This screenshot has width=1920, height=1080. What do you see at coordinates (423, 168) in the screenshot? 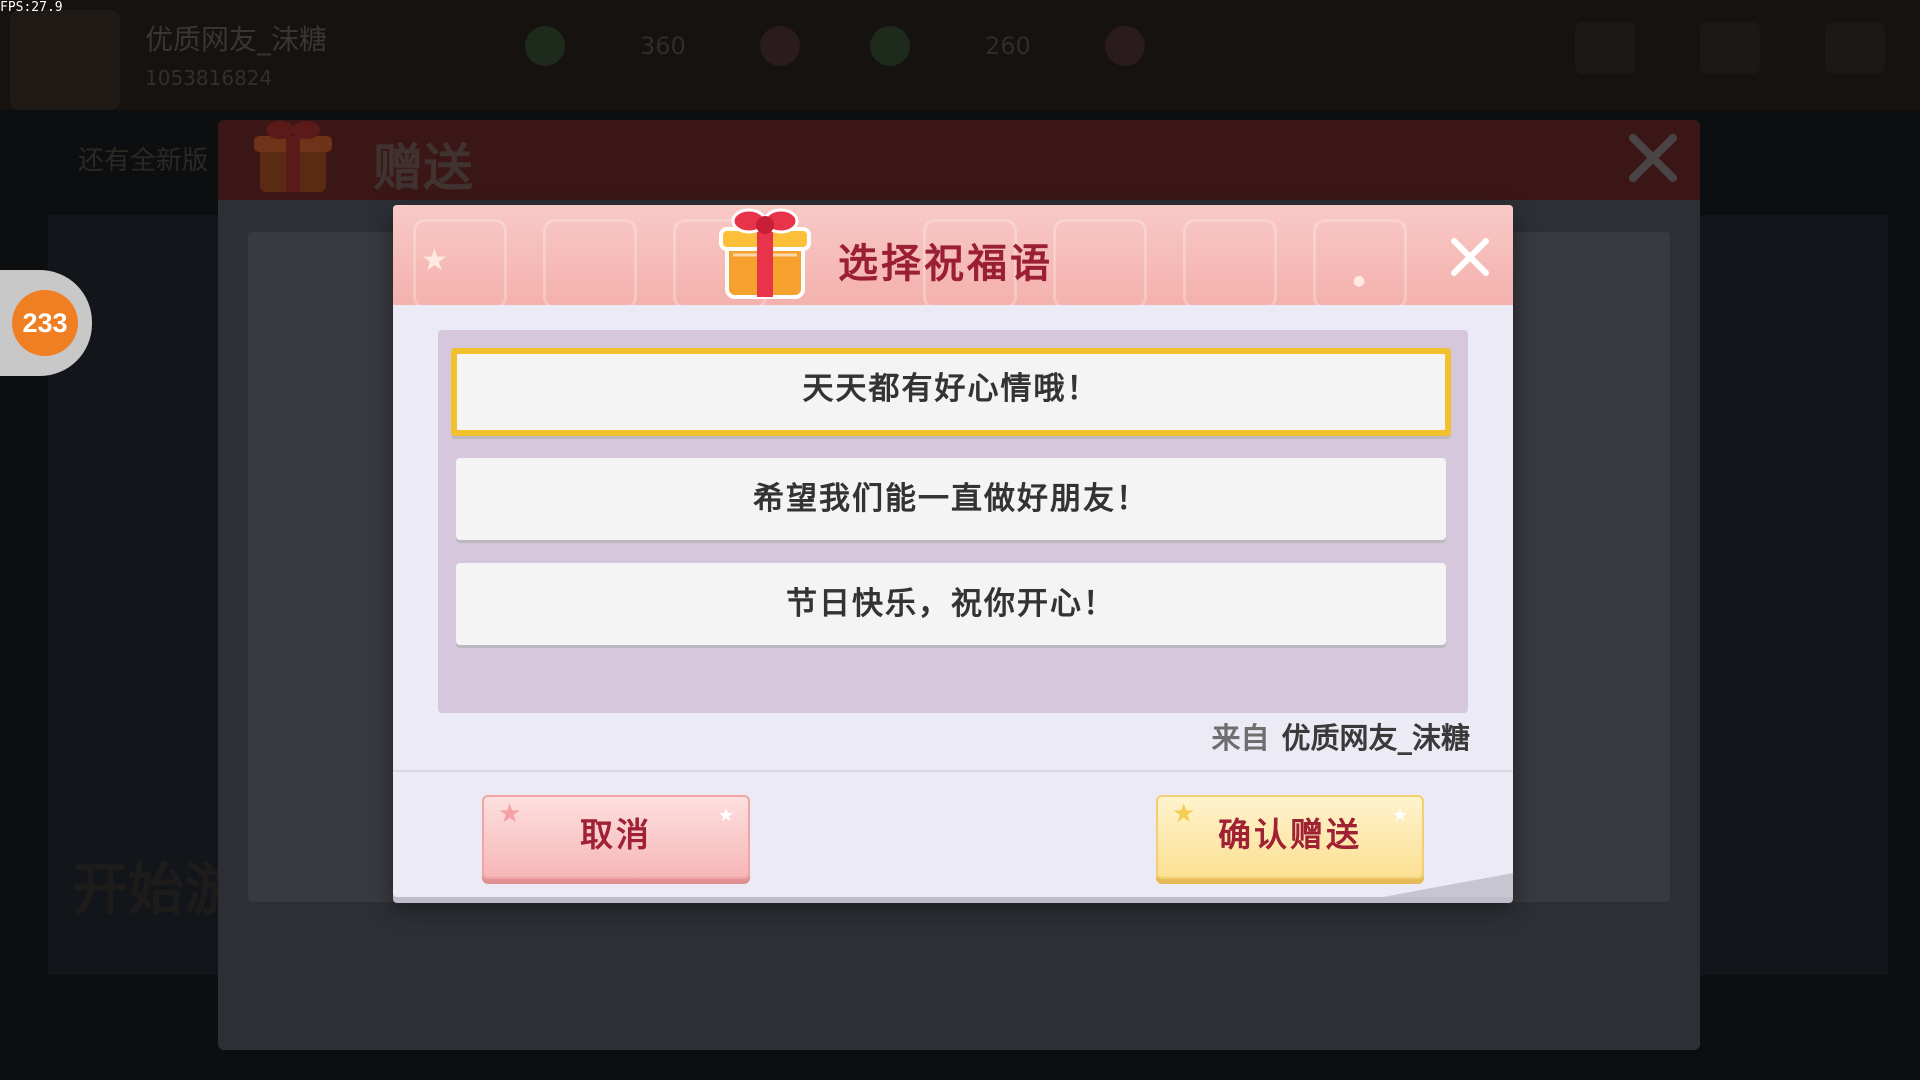
I see `gift-panel-title: 赠送` at bounding box center [423, 168].